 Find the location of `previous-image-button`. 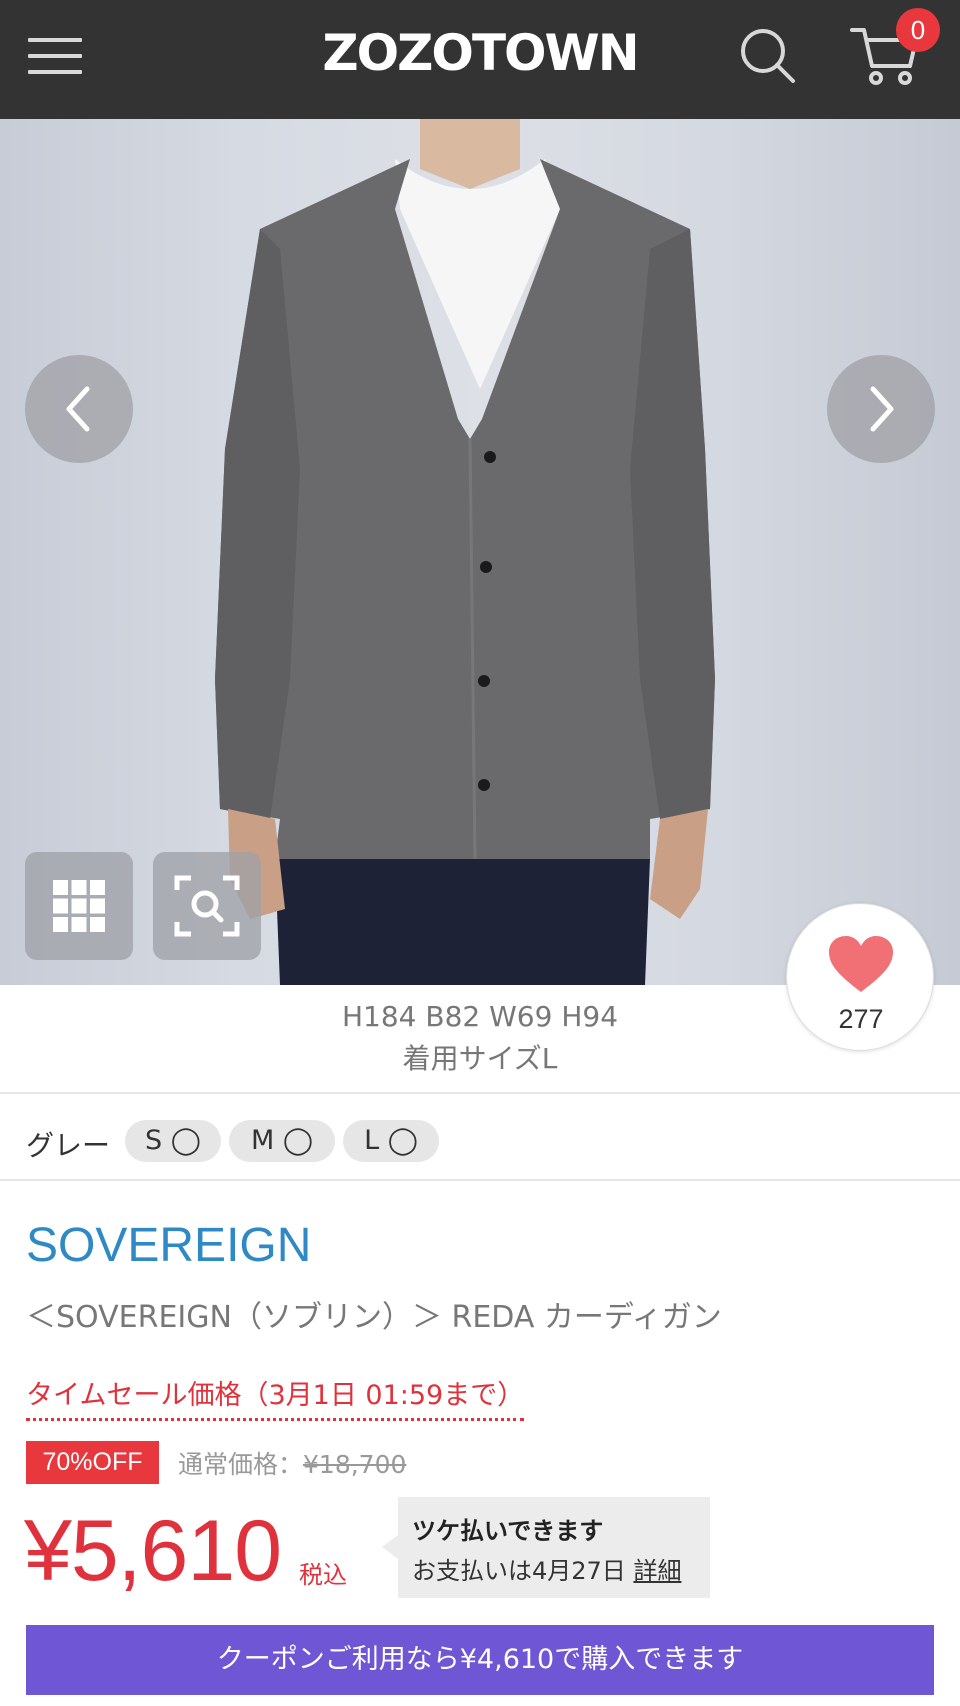

previous-image-button is located at coordinates (79, 409).